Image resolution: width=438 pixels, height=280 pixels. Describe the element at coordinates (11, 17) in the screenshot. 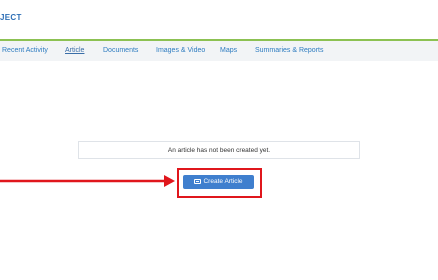

I see `project-title: JECT` at that location.